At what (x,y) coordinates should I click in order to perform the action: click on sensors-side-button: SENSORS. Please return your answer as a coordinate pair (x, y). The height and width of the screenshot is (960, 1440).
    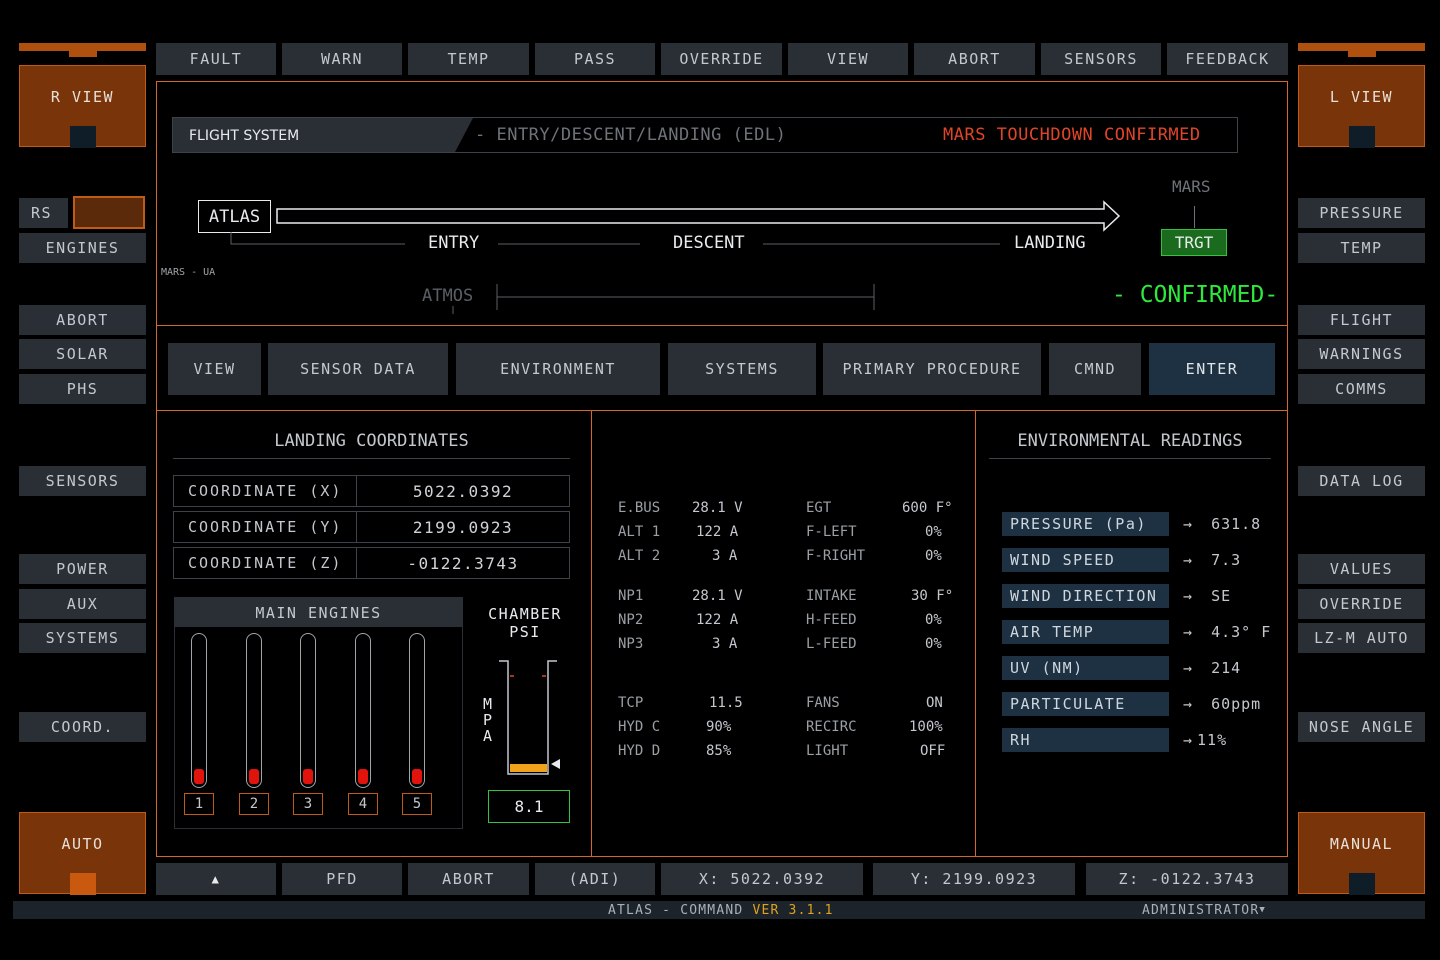
    Looking at the image, I should click on (82, 481).